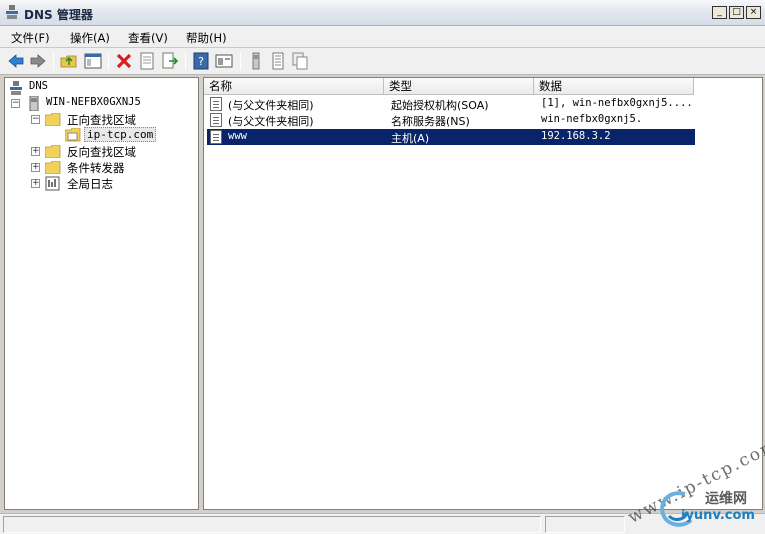 The height and width of the screenshot is (534, 765). Describe the element at coordinates (90, 38) in the screenshot. I see `menu-action: 操作(A)` at that location.